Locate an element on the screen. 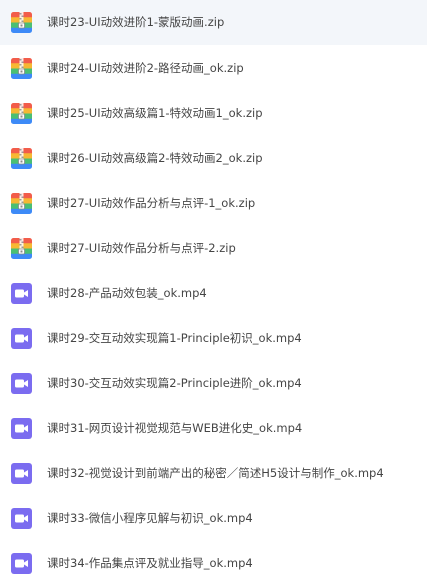 Image resolution: width=427 pixels, height=586 pixels. file-name: 课时27-UI动效作品分析与点评-2.zip is located at coordinates (141, 248).